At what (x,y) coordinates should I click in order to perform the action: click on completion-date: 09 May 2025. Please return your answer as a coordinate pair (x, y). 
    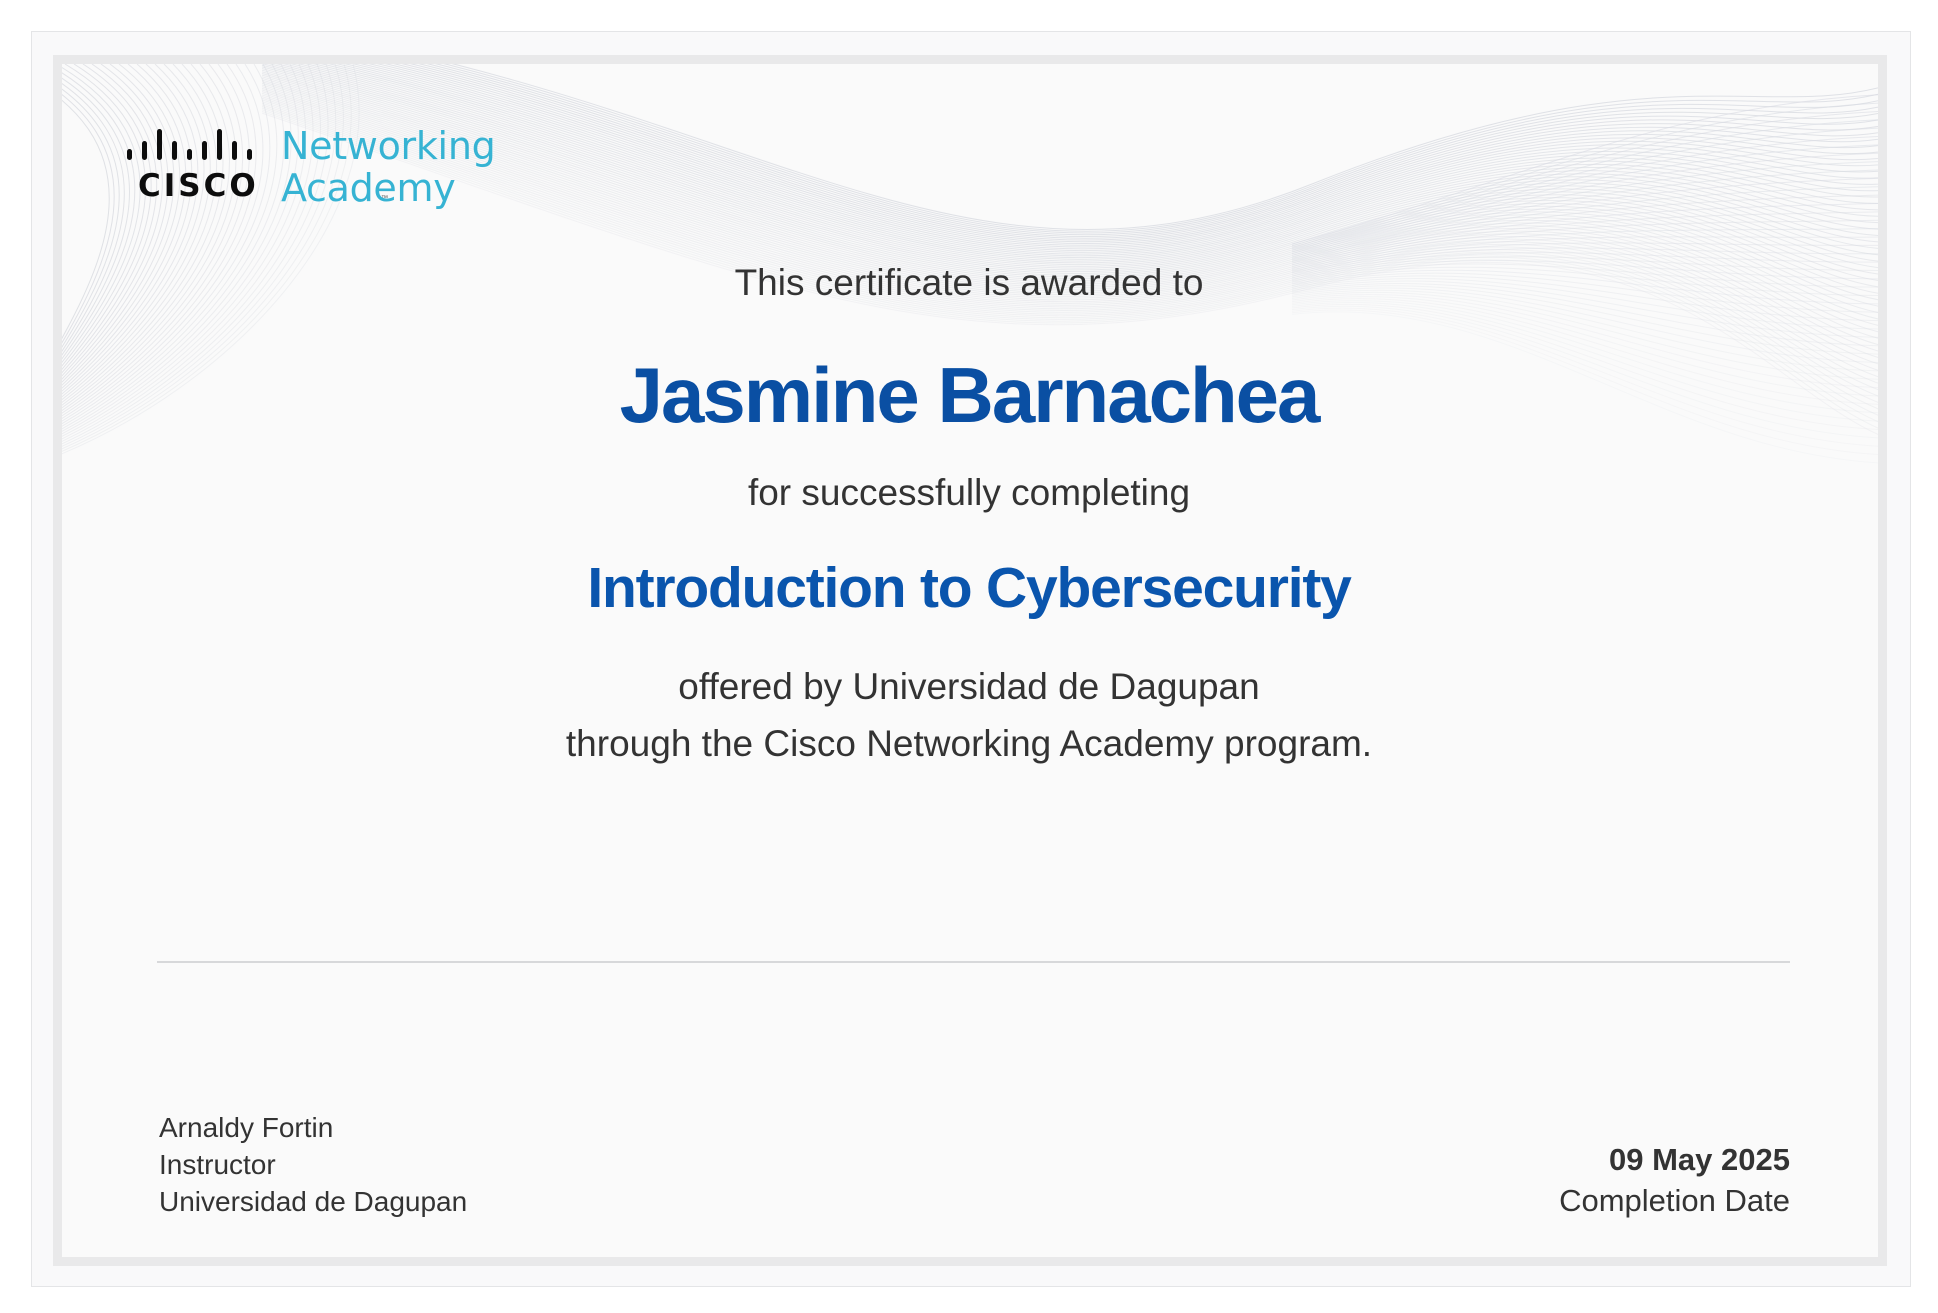
    Looking at the image, I should click on (1699, 1159).